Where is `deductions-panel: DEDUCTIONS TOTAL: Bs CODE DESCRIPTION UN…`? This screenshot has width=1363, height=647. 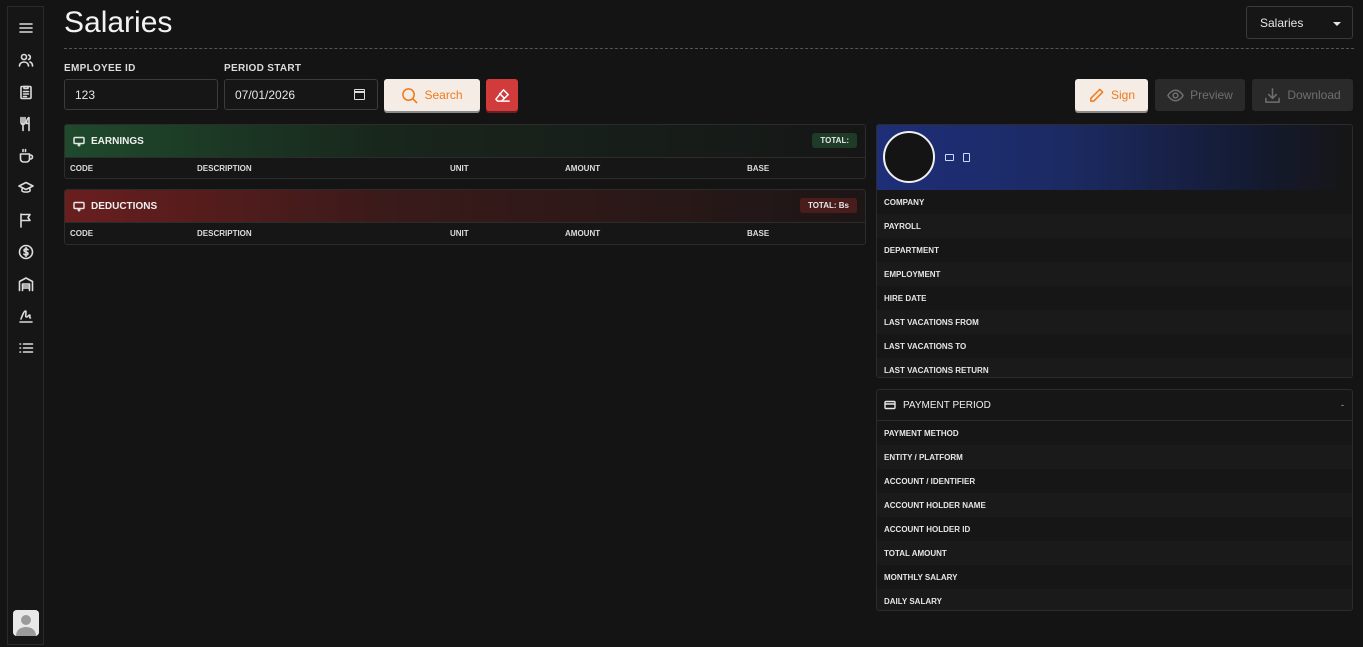 deductions-panel: DEDUCTIONS TOTAL: Bs CODE DESCRIPTION UN… is located at coordinates (465, 217).